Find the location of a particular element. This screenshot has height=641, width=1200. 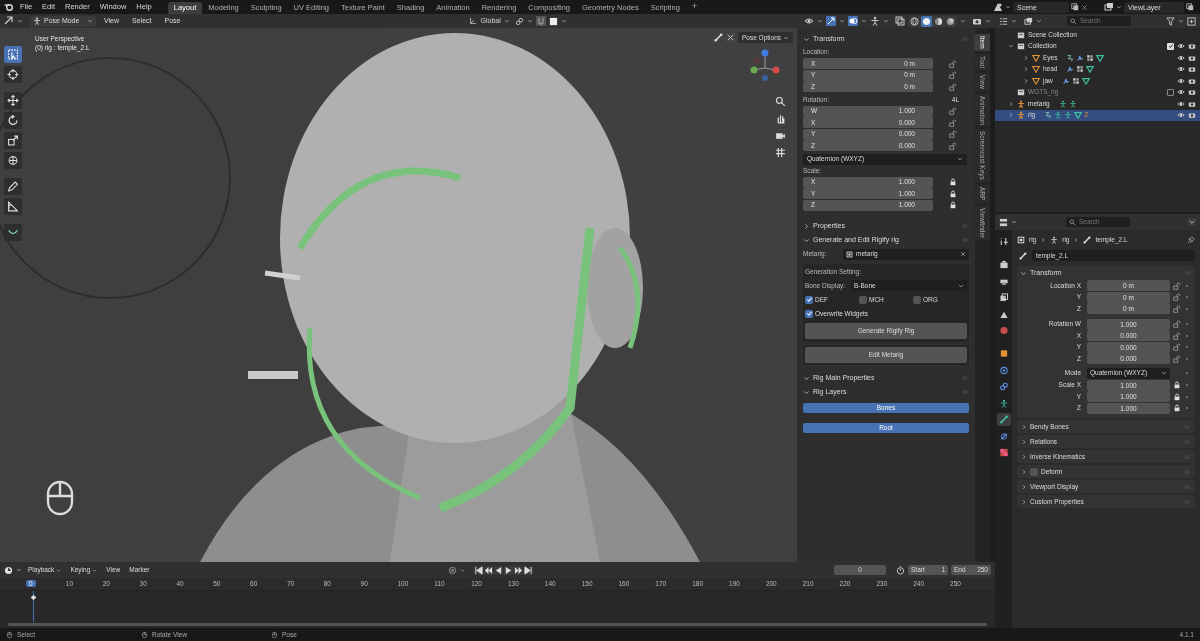

blender-logo-icon is located at coordinates (9, 7).